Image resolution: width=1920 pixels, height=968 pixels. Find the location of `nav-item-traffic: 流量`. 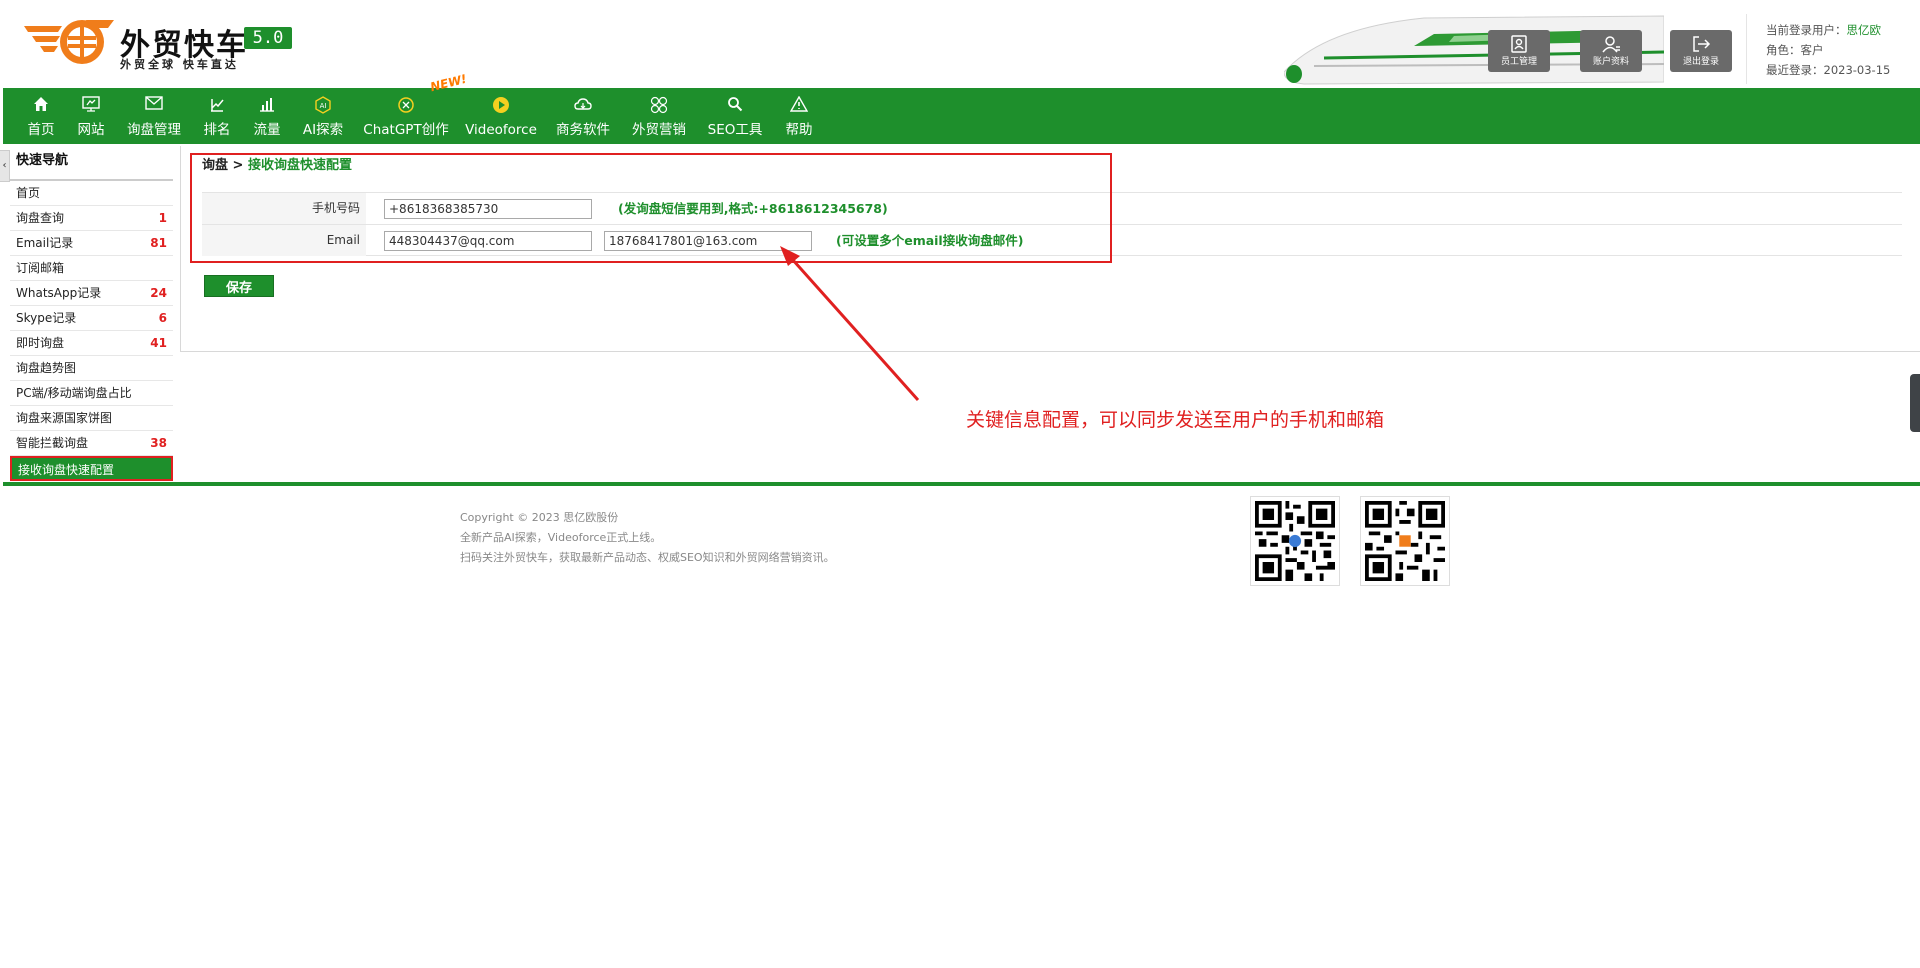

nav-item-traffic: 流量 is located at coordinates (267, 116).